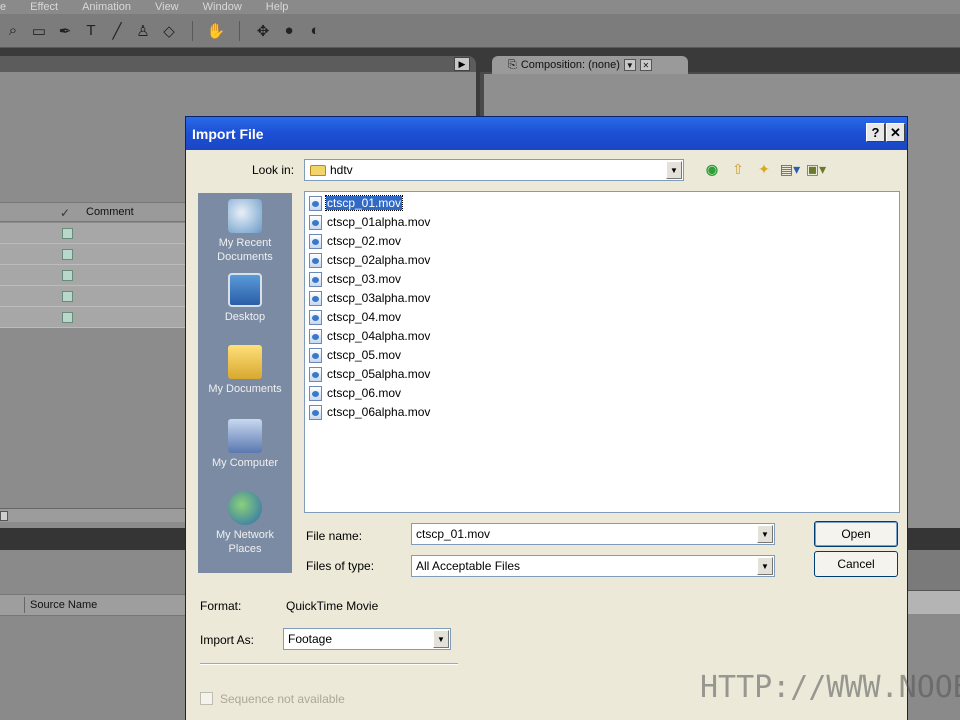 The height and width of the screenshot is (720, 960). I want to click on file-name-field: ctscp_01.mov ▼, so click(593, 534).